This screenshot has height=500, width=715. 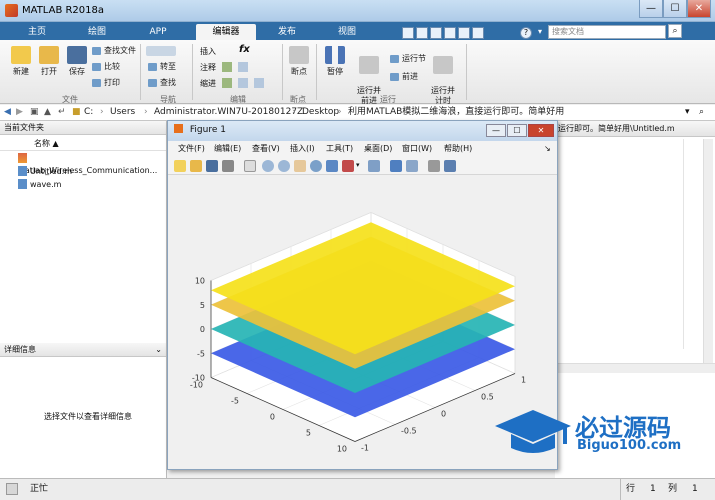 I want to click on help-icon: ?, so click(x=526, y=33).